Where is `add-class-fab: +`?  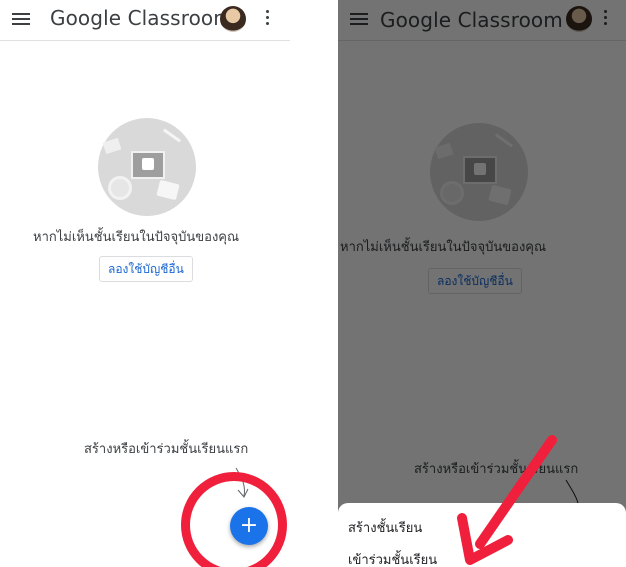 add-class-fab: + is located at coordinates (249, 526).